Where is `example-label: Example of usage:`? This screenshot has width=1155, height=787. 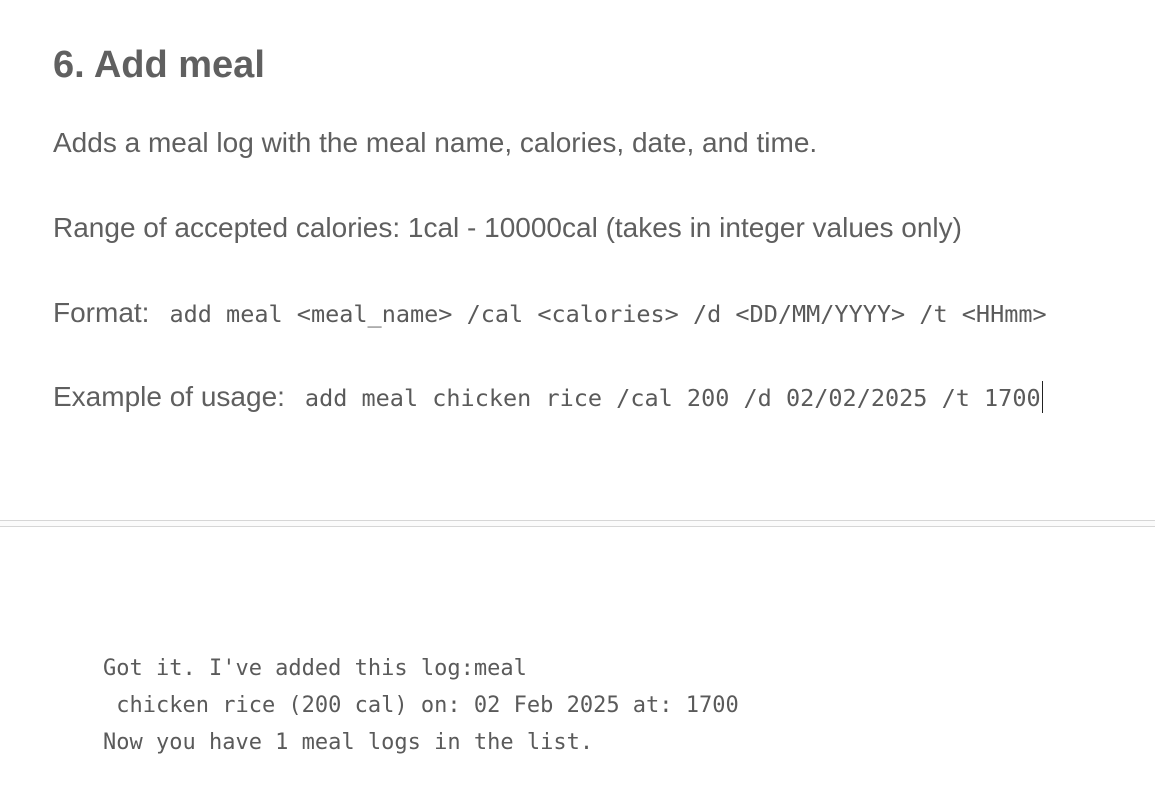 example-label: Example of usage: is located at coordinates (169, 396).